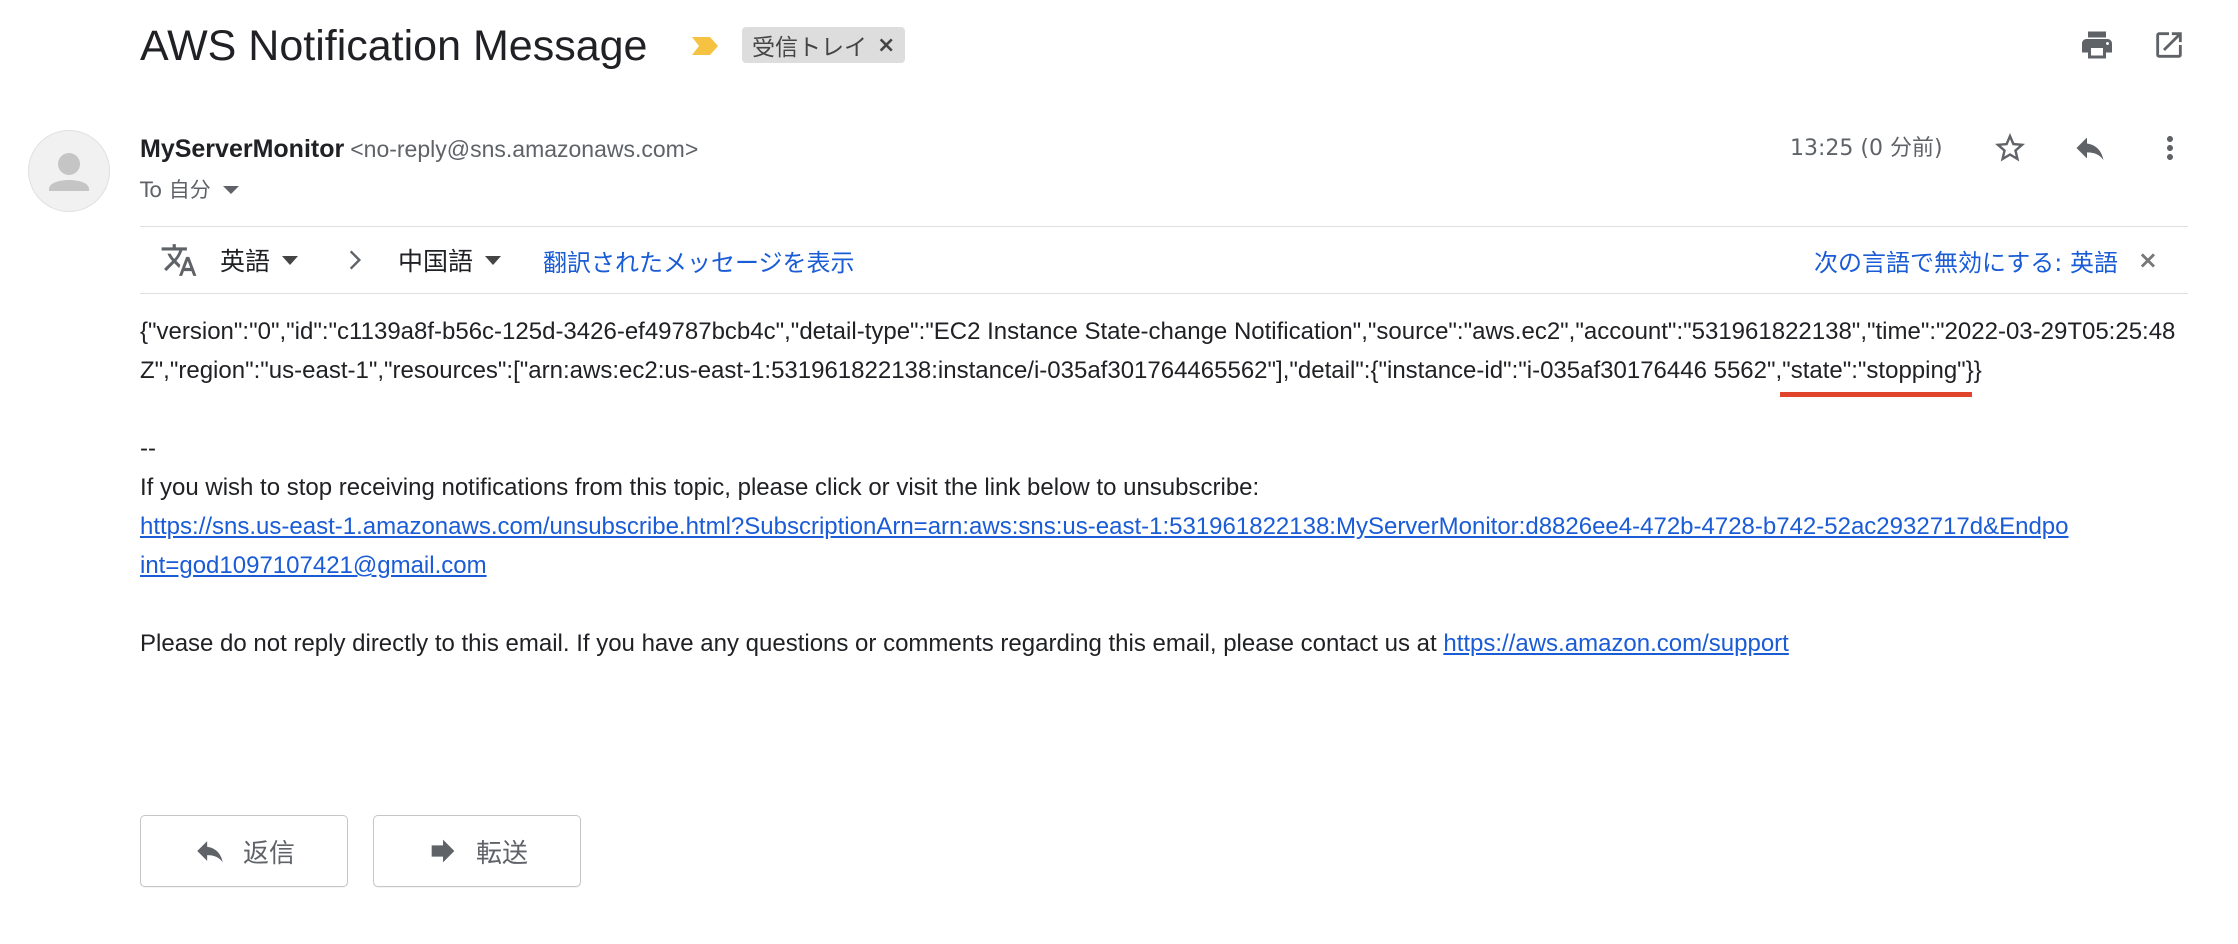  What do you see at coordinates (1876, 374) in the screenshot?
I see `state-highlight: "state":"stopping"` at bounding box center [1876, 374].